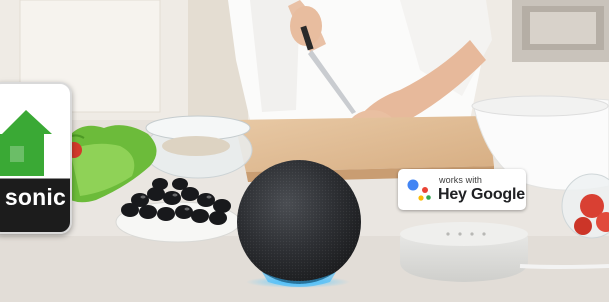  Describe the element at coordinates (419, 190) in the screenshot. I see `google-assistant-icon` at that location.